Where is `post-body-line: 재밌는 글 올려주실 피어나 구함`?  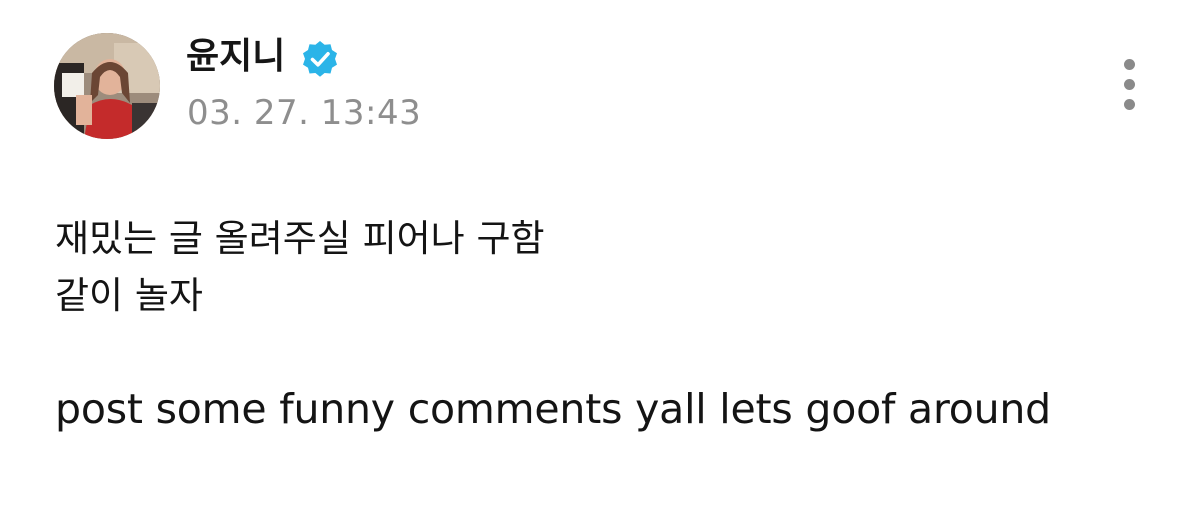
post-body-line: 재밌는 글 올려주실 피어나 구함 is located at coordinates (300, 238).